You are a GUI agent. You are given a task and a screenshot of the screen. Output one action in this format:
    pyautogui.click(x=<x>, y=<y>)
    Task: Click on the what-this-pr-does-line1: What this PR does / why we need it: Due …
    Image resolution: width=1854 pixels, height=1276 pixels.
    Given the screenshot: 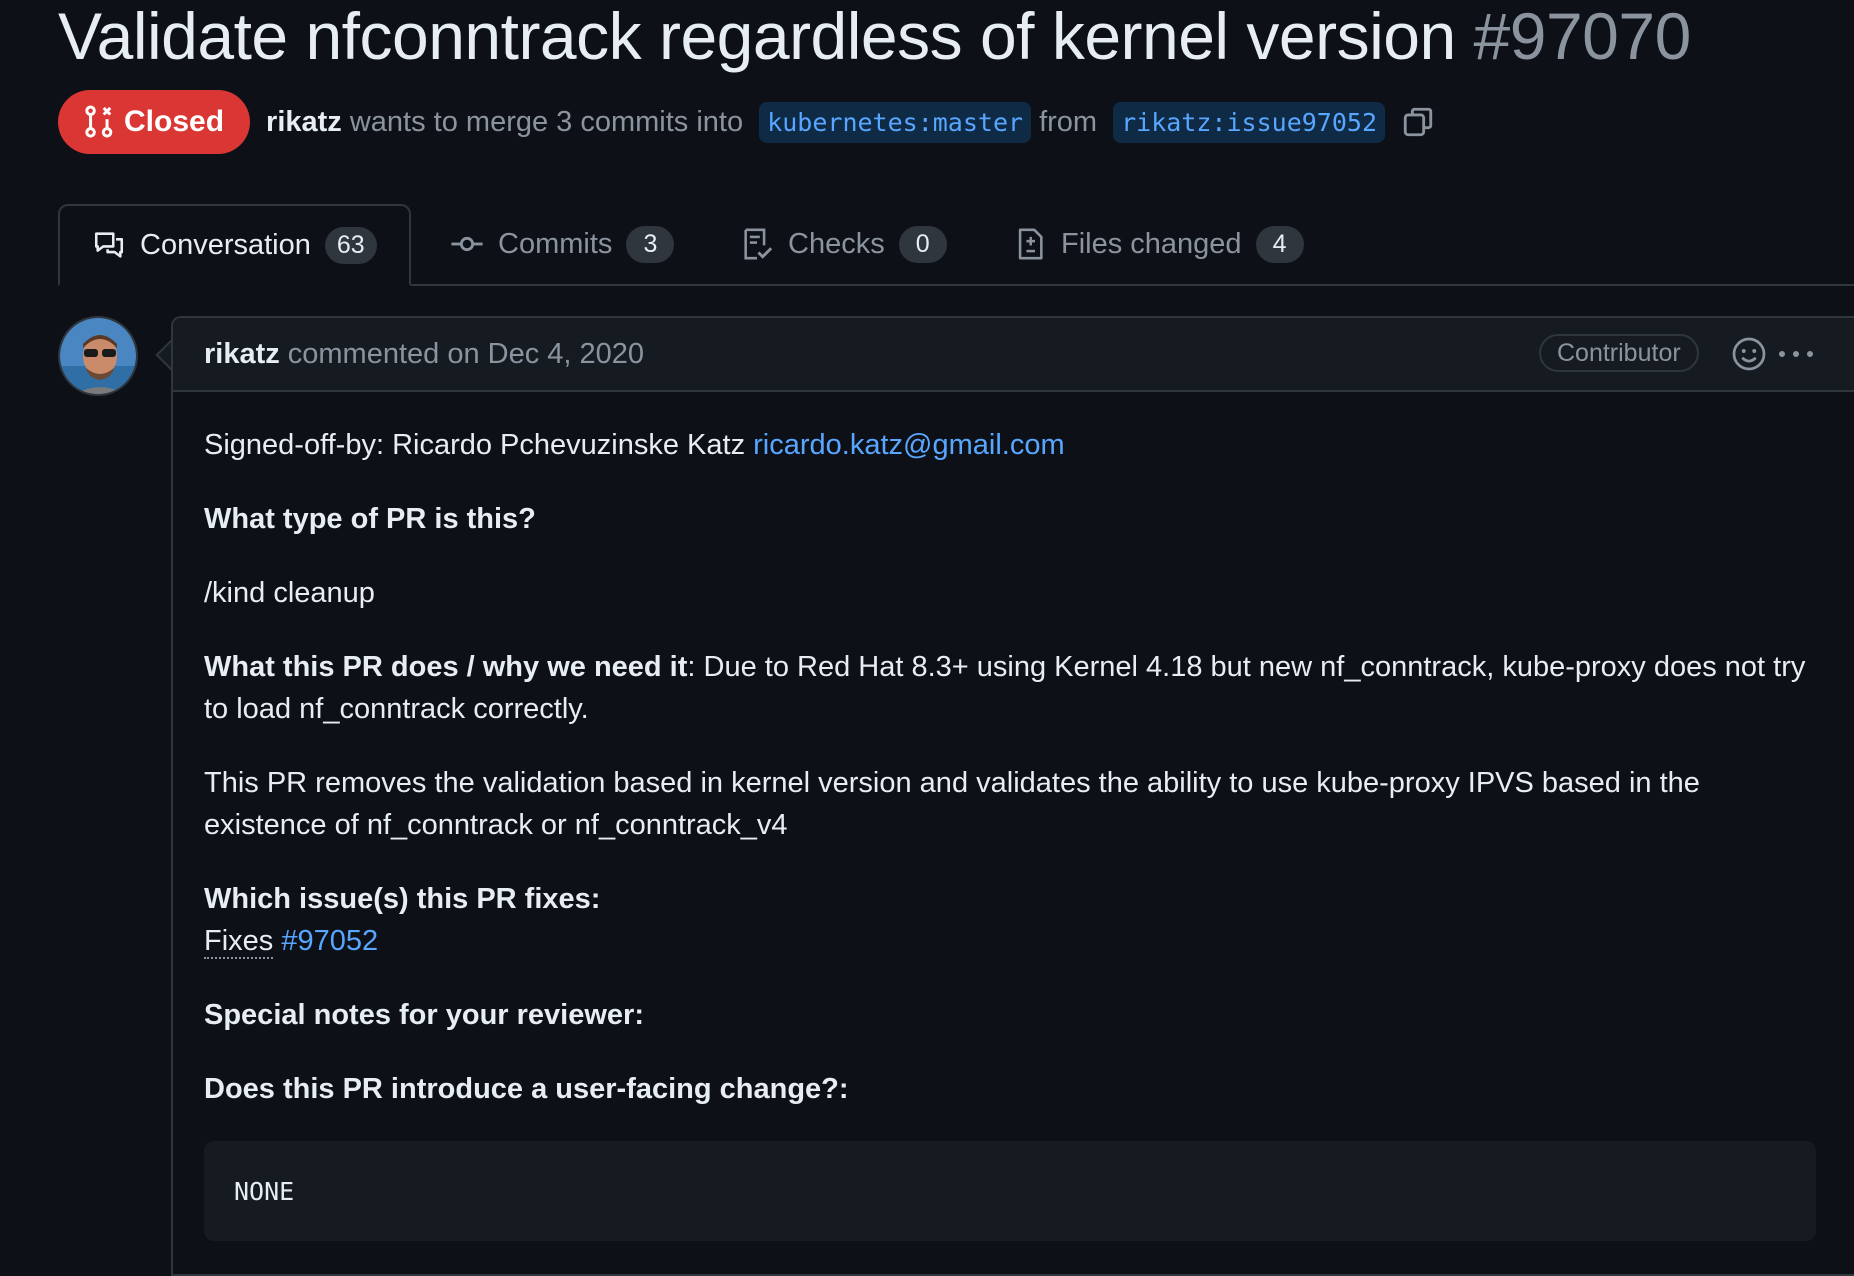 What is the action you would take?
    pyautogui.click(x=1004, y=667)
    